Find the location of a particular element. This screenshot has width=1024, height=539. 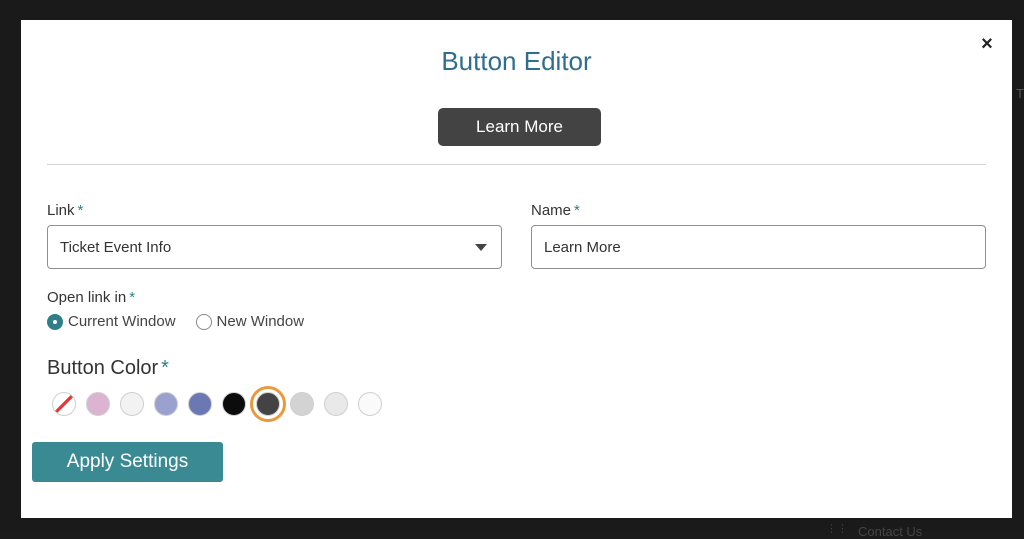

open-link-label-text: Open link in is located at coordinates (87, 297).